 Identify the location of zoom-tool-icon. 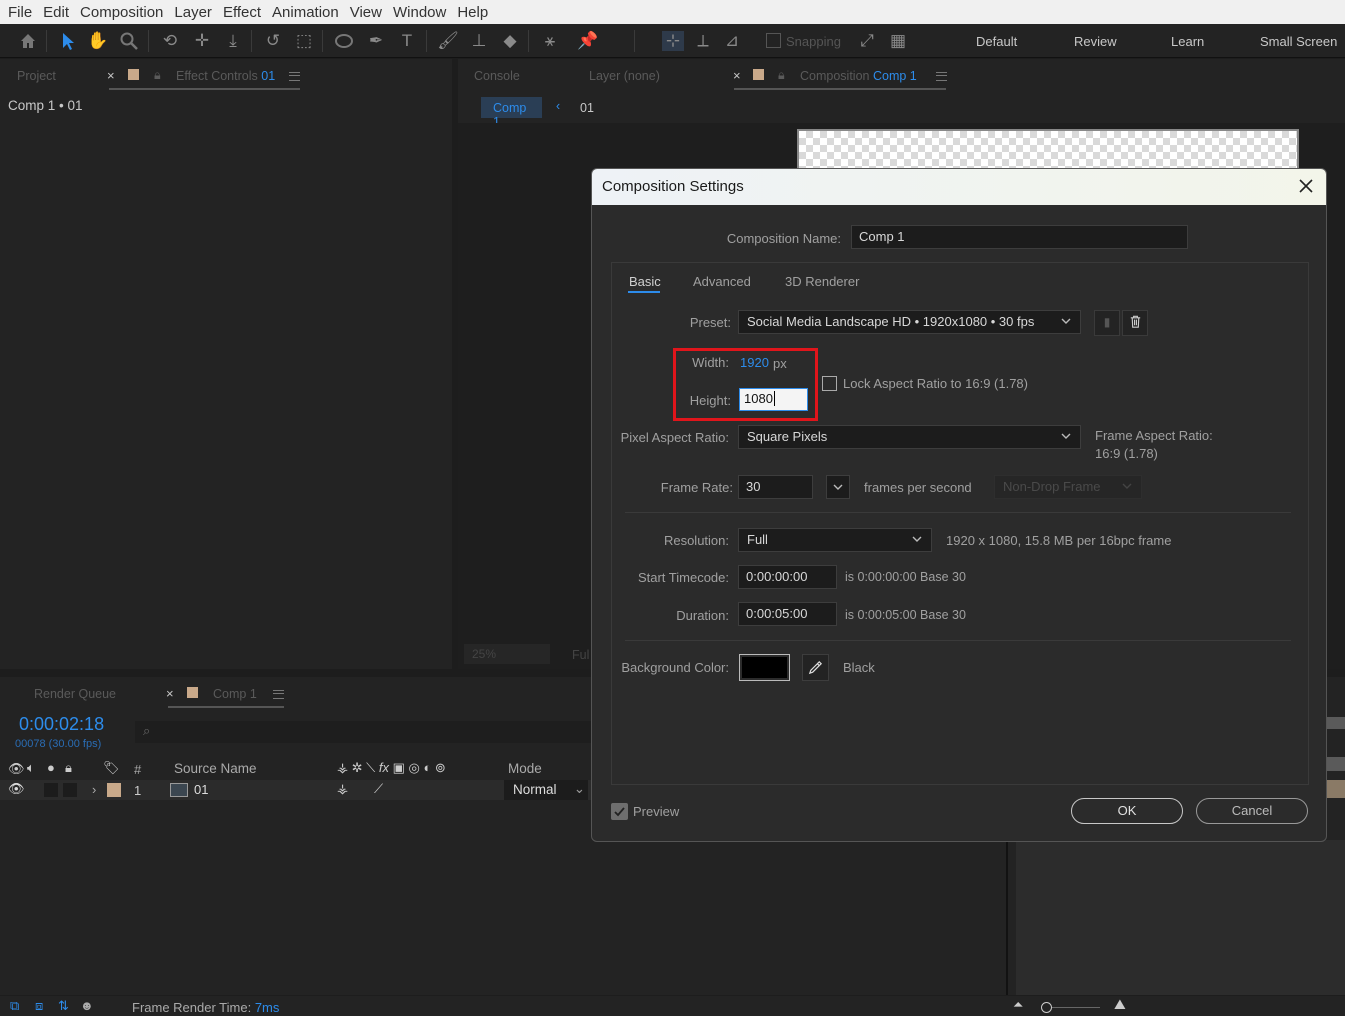
(129, 41).